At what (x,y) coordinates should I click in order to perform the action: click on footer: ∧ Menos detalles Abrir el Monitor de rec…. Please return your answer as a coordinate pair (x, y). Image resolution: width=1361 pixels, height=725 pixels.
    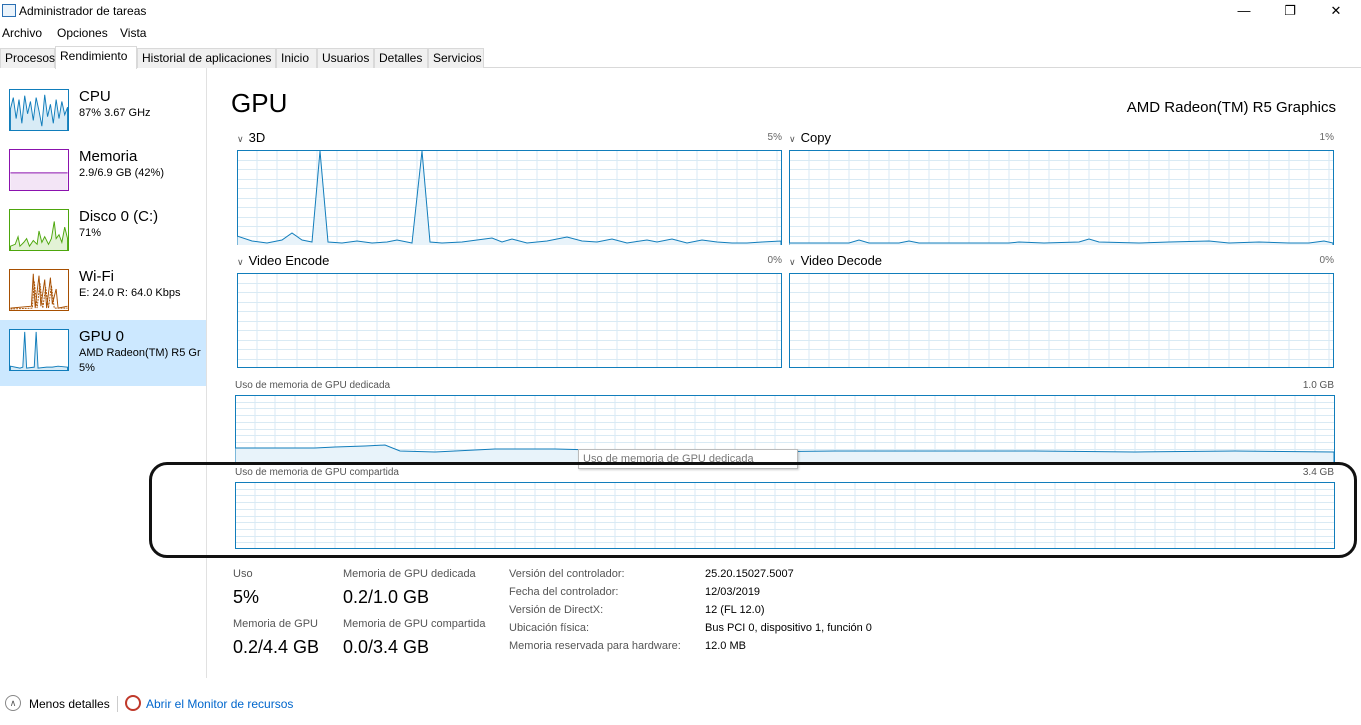
    Looking at the image, I should click on (680, 705).